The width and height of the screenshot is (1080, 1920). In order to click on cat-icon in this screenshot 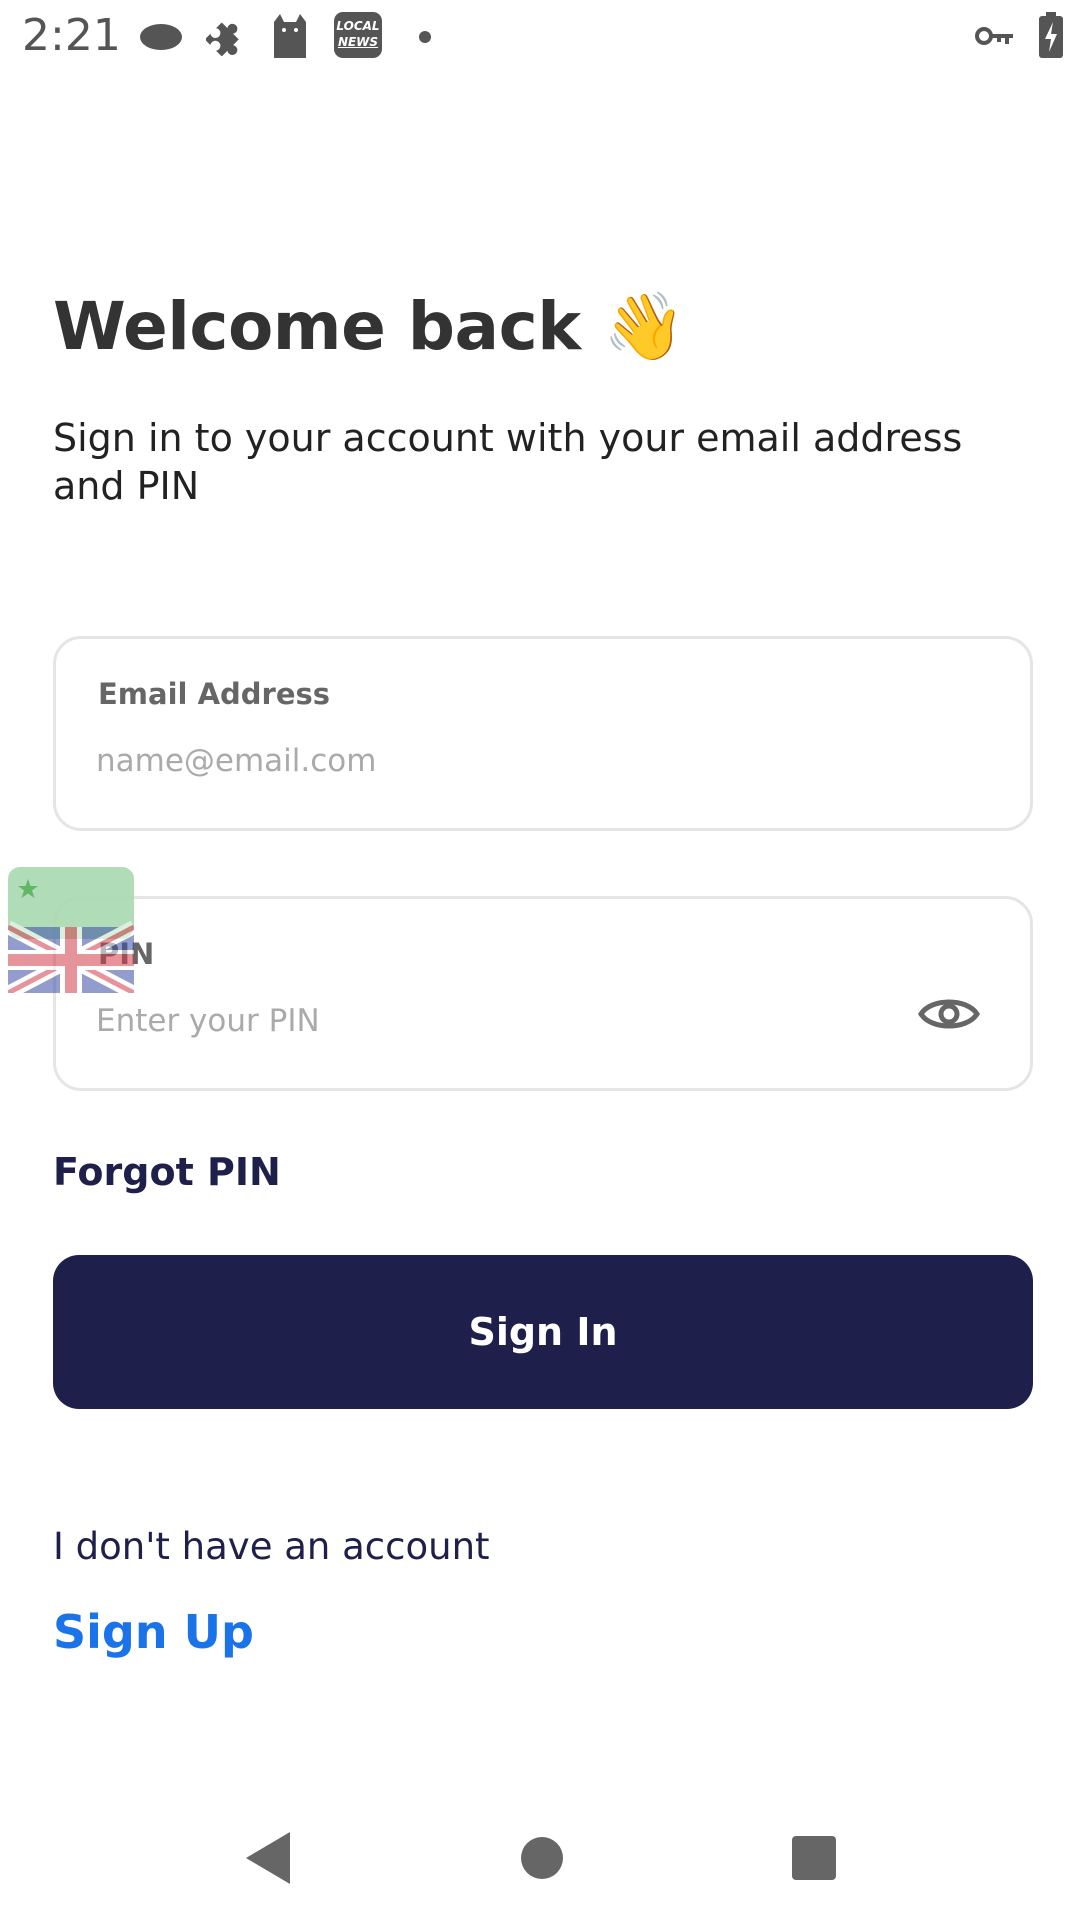, I will do `click(290, 36)`.